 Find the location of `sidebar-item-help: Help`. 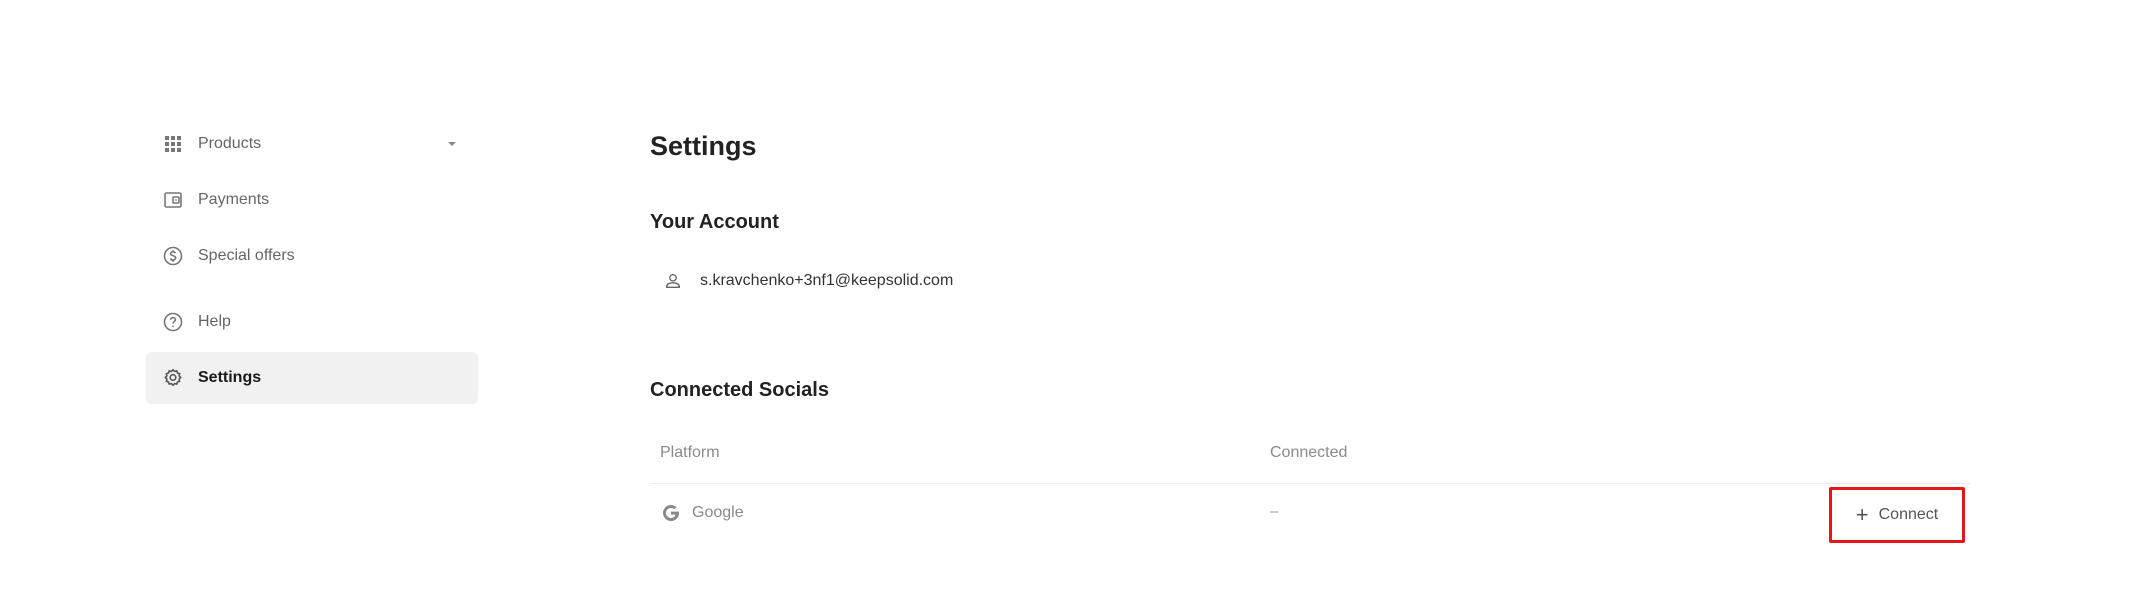

sidebar-item-help: Help is located at coordinates (312, 322).